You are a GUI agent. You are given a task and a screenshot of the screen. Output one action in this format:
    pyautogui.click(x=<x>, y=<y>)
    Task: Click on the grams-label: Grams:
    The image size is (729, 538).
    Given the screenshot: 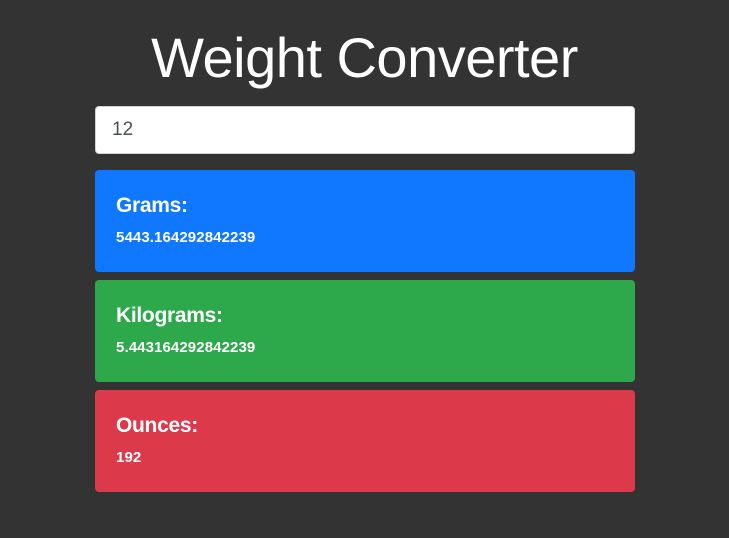 What is the action you would take?
    pyautogui.click(x=152, y=205)
    